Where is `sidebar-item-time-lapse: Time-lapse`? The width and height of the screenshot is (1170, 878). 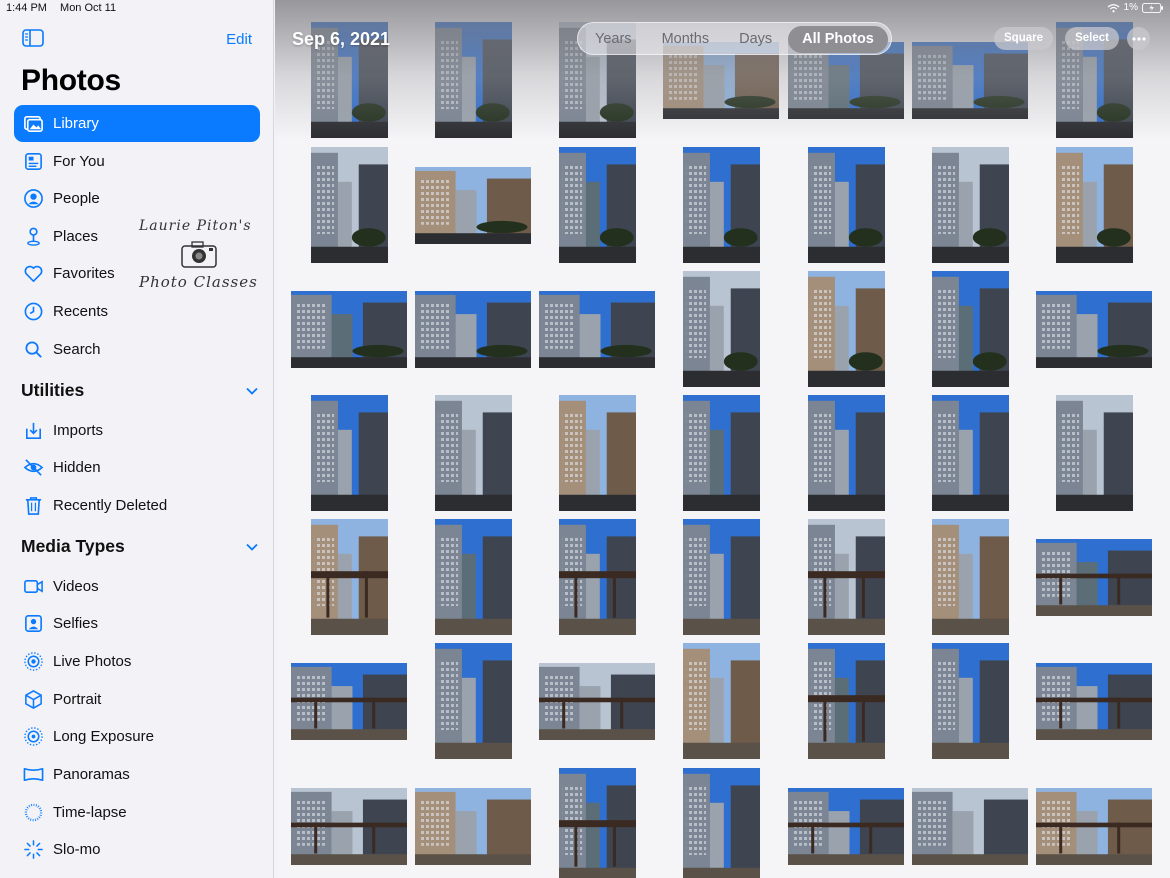
sidebar-item-time-lapse: Time-lapse is located at coordinates (137, 812).